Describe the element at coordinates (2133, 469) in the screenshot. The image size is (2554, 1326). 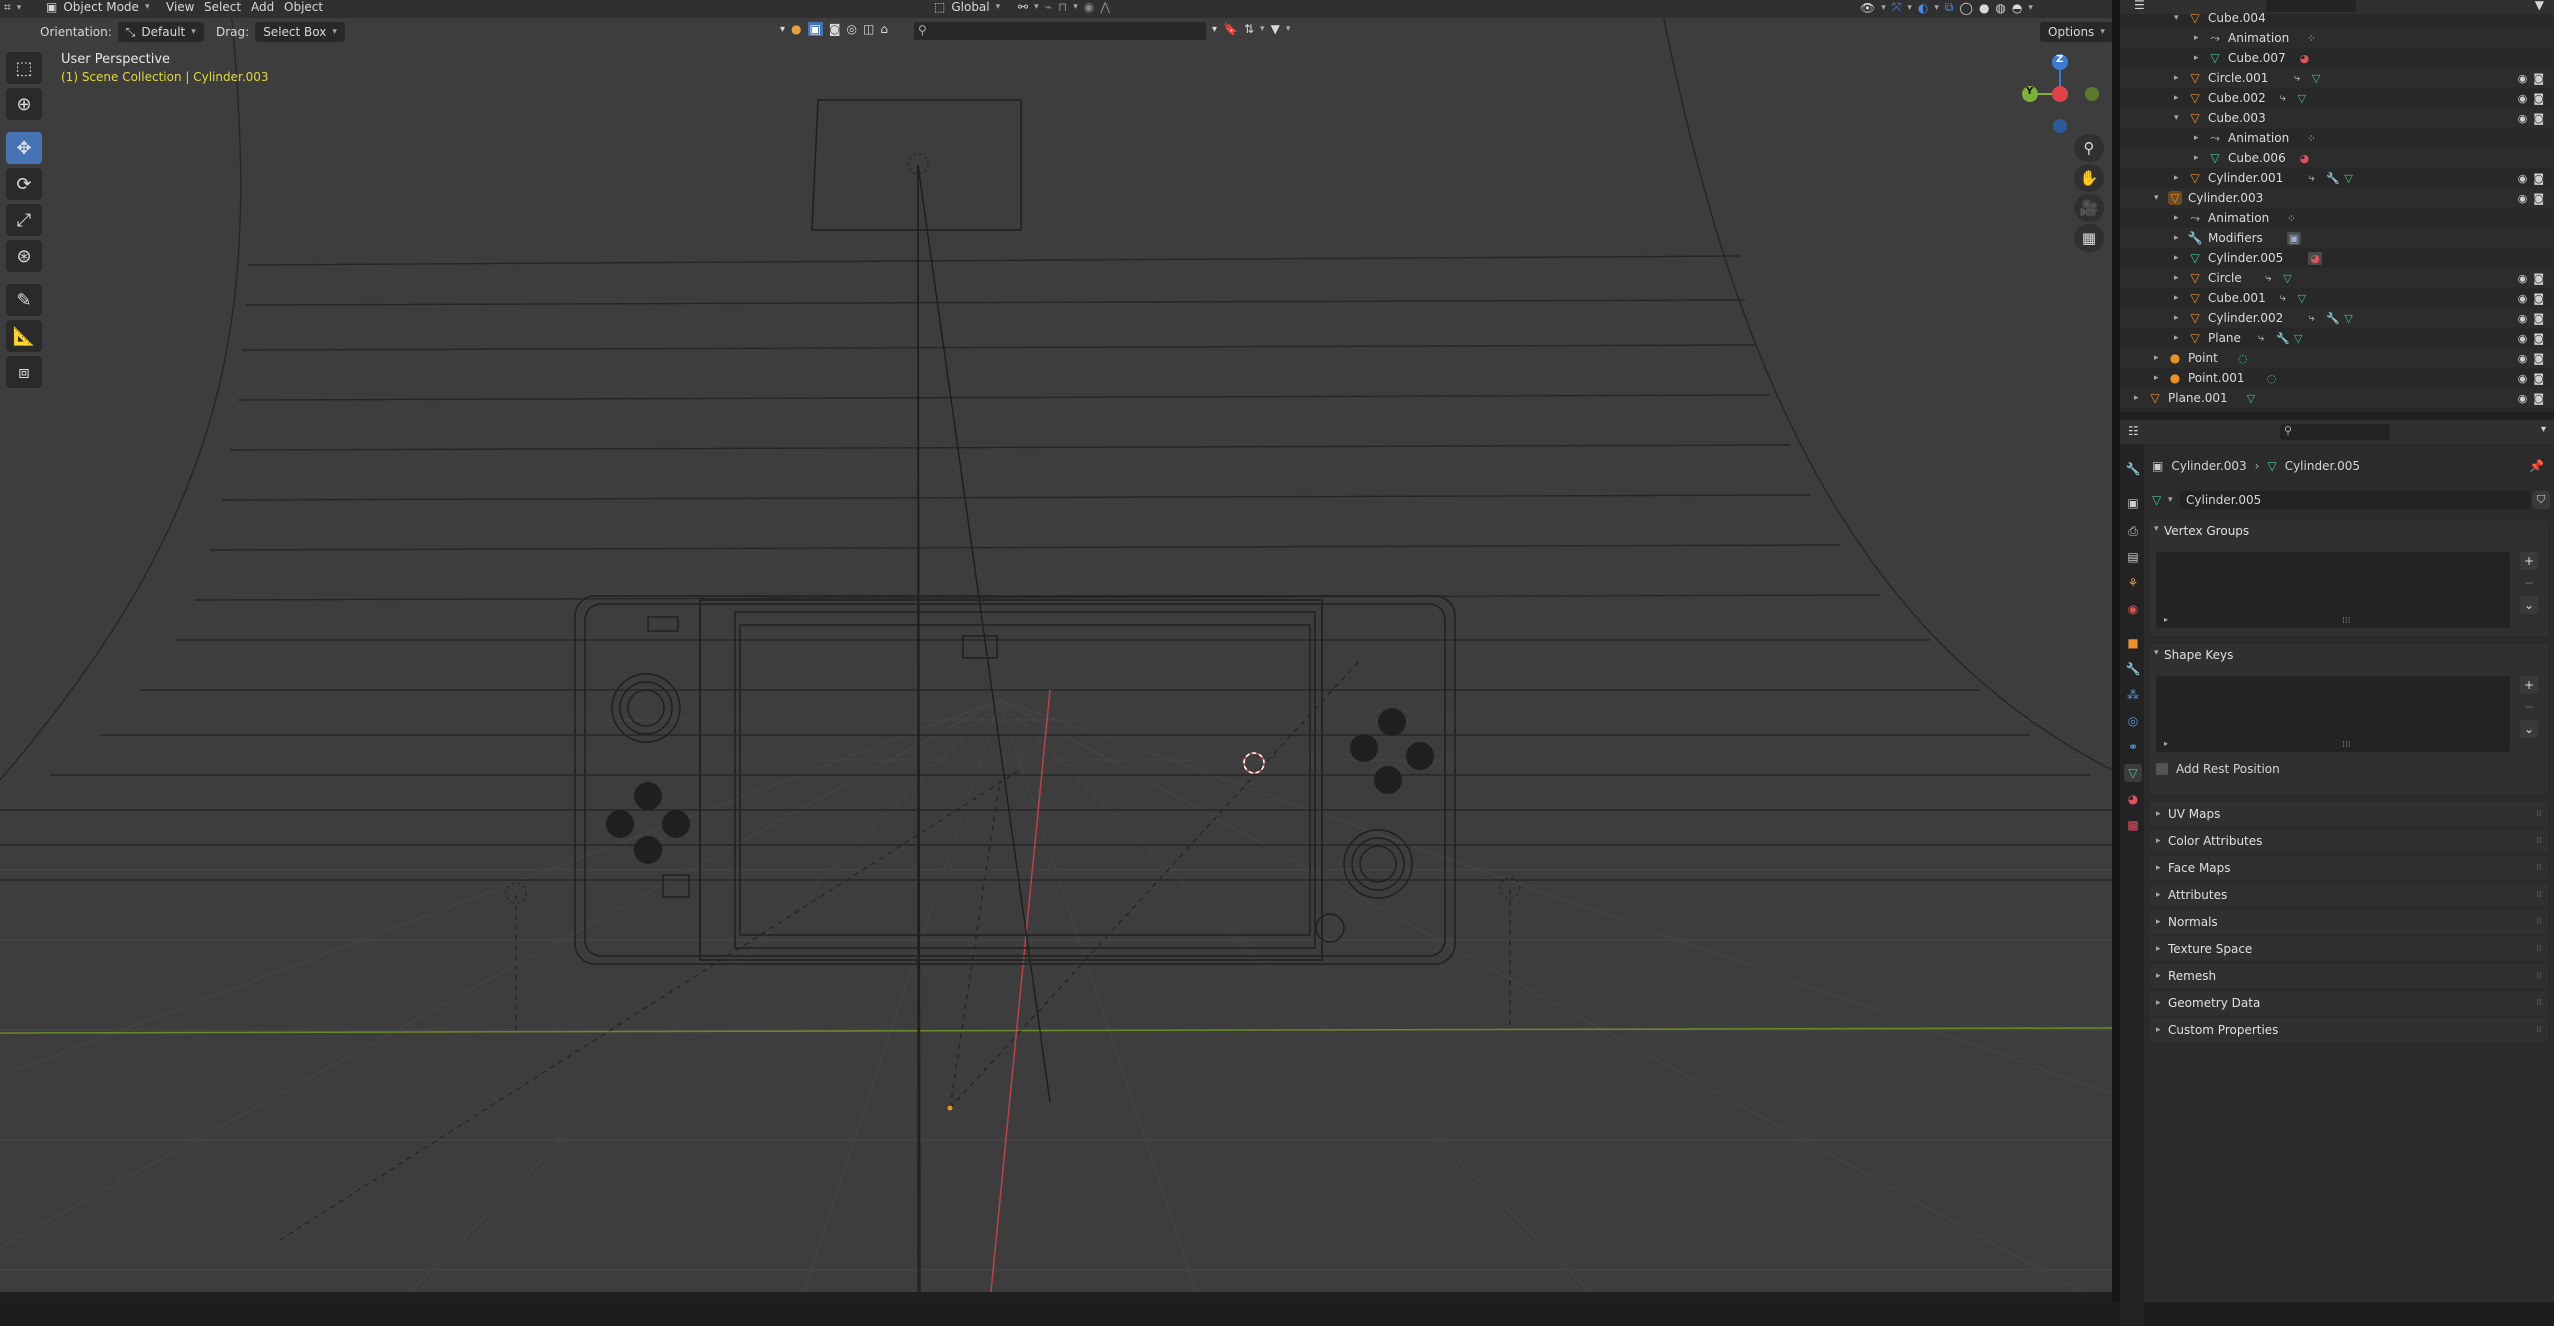
I see `tool-tab: 🔧` at that location.